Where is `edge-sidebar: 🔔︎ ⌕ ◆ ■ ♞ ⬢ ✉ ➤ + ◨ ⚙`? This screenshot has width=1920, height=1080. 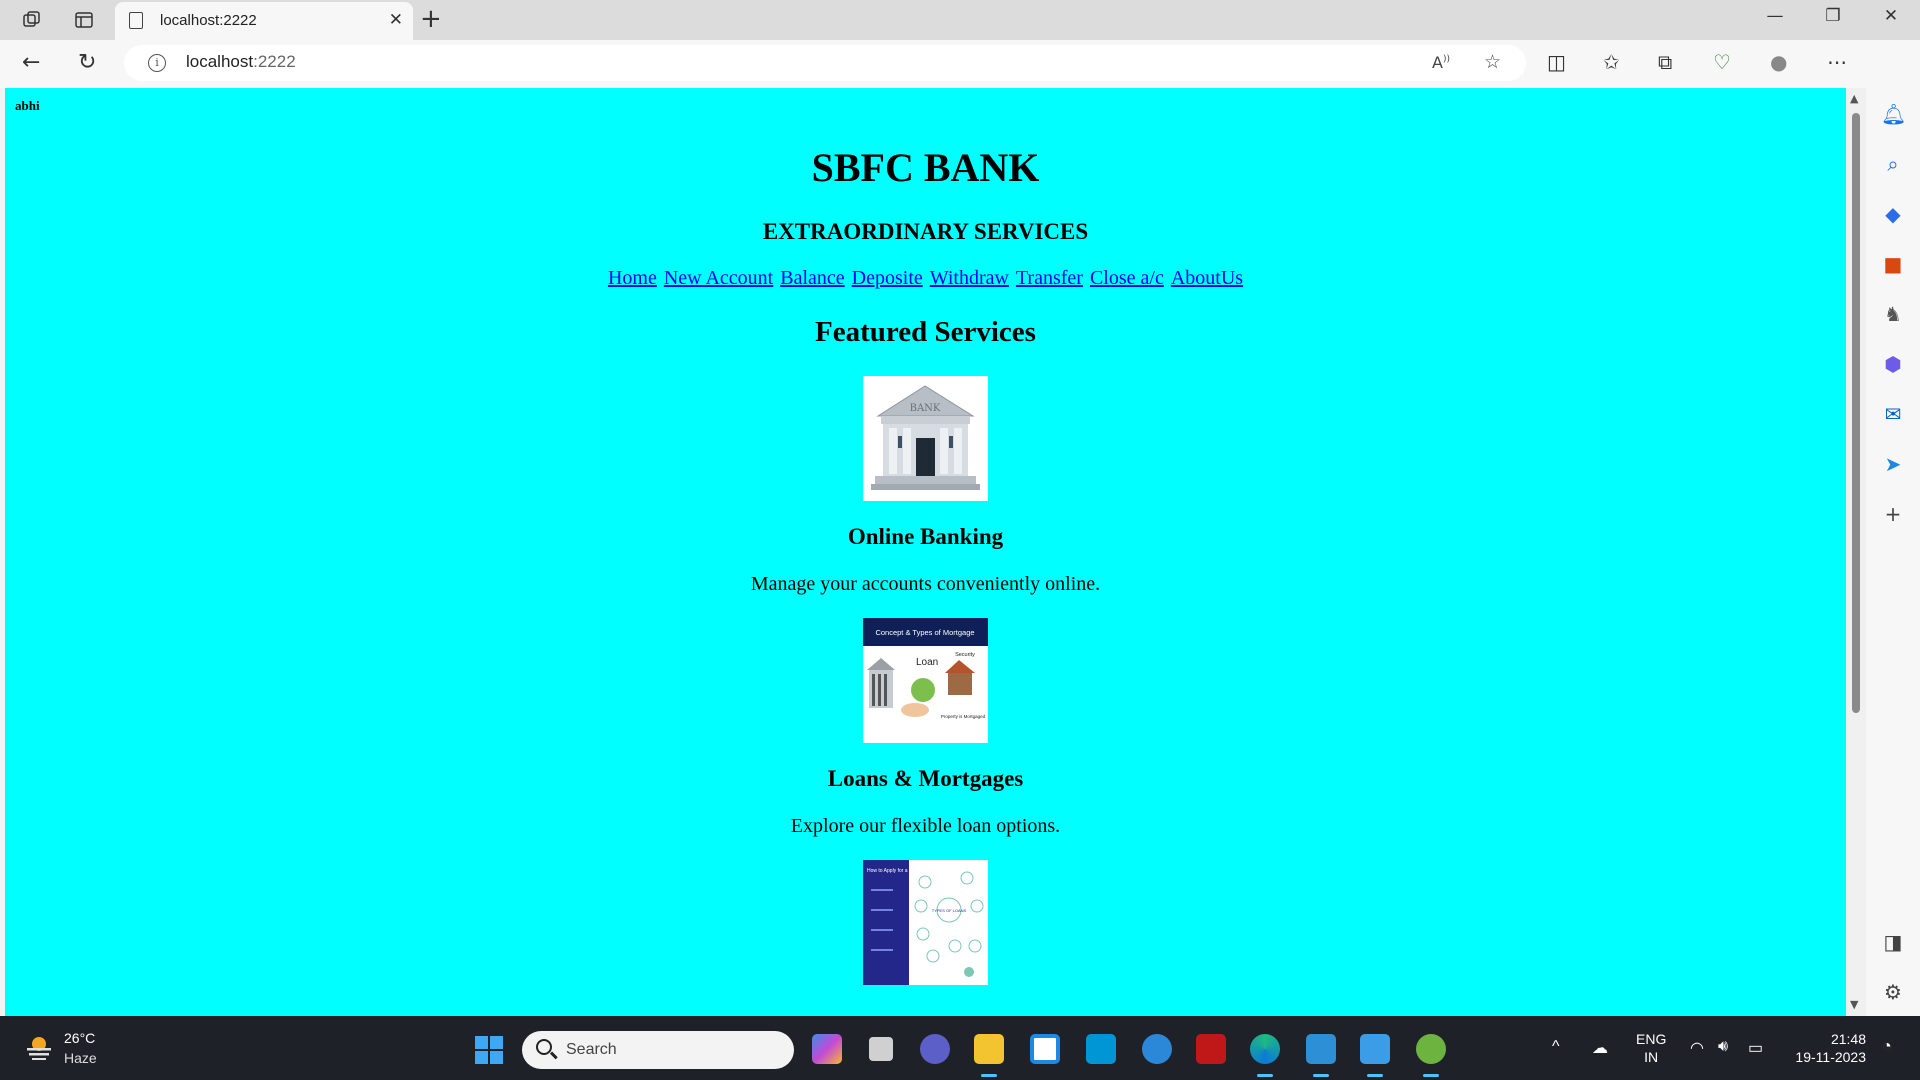 edge-sidebar: 🔔︎ ⌕ ◆ ■ ♞ ⬢ ✉ ➤ + ◨ ⚙ is located at coordinates (1893, 528).